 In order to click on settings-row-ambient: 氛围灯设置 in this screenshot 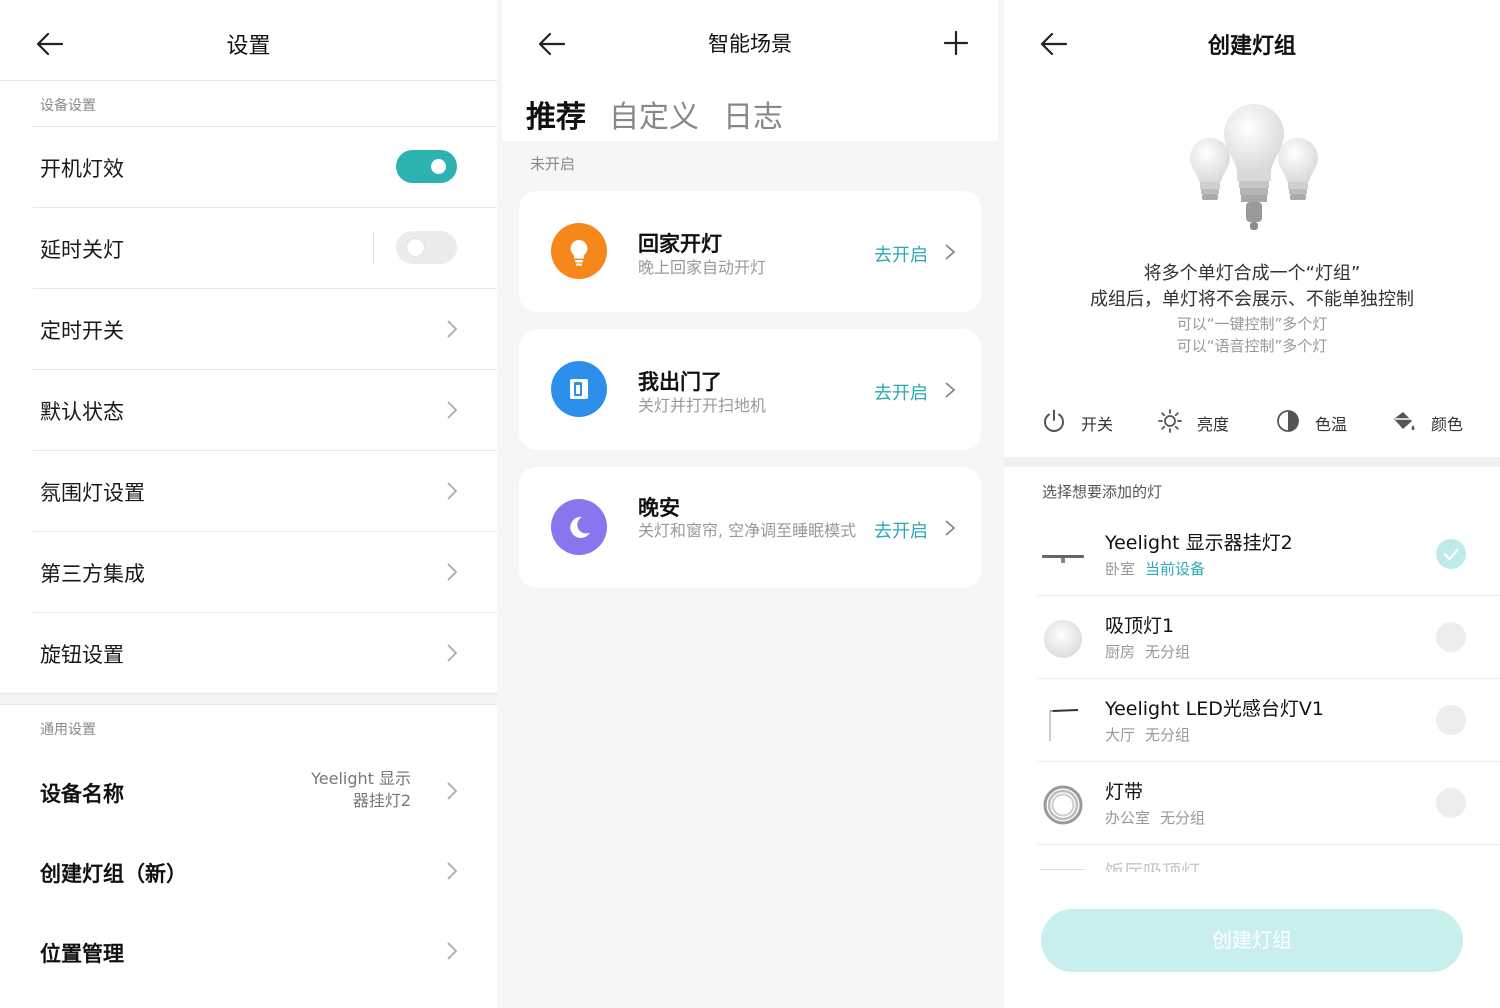, I will do `click(265, 490)`.